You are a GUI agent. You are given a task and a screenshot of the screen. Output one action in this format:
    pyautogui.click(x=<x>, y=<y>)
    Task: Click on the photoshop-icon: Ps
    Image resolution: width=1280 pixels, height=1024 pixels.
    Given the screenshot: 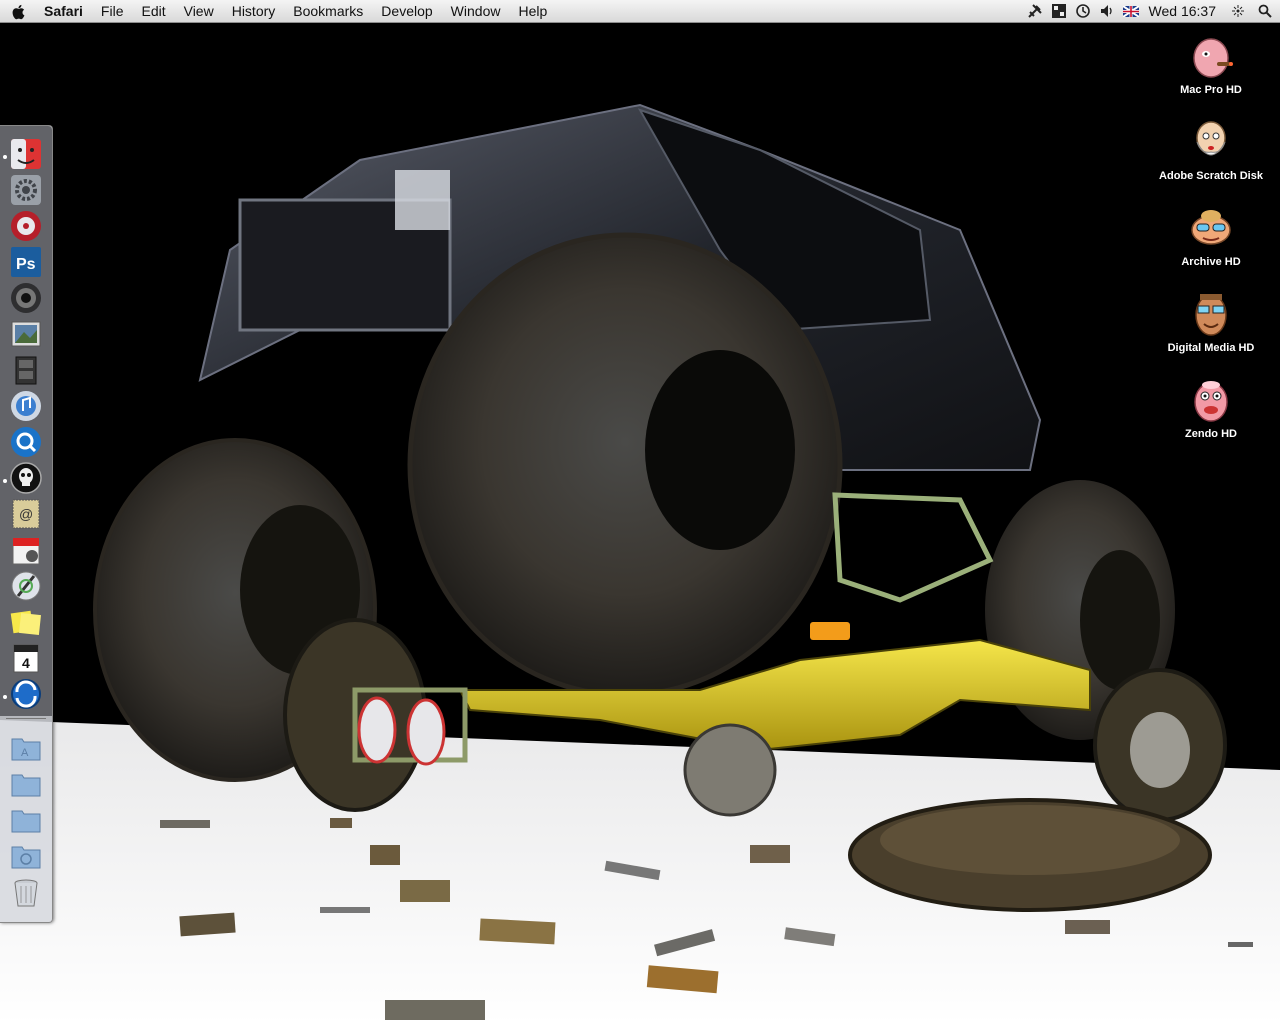 What is the action you would take?
    pyautogui.click(x=26, y=262)
    